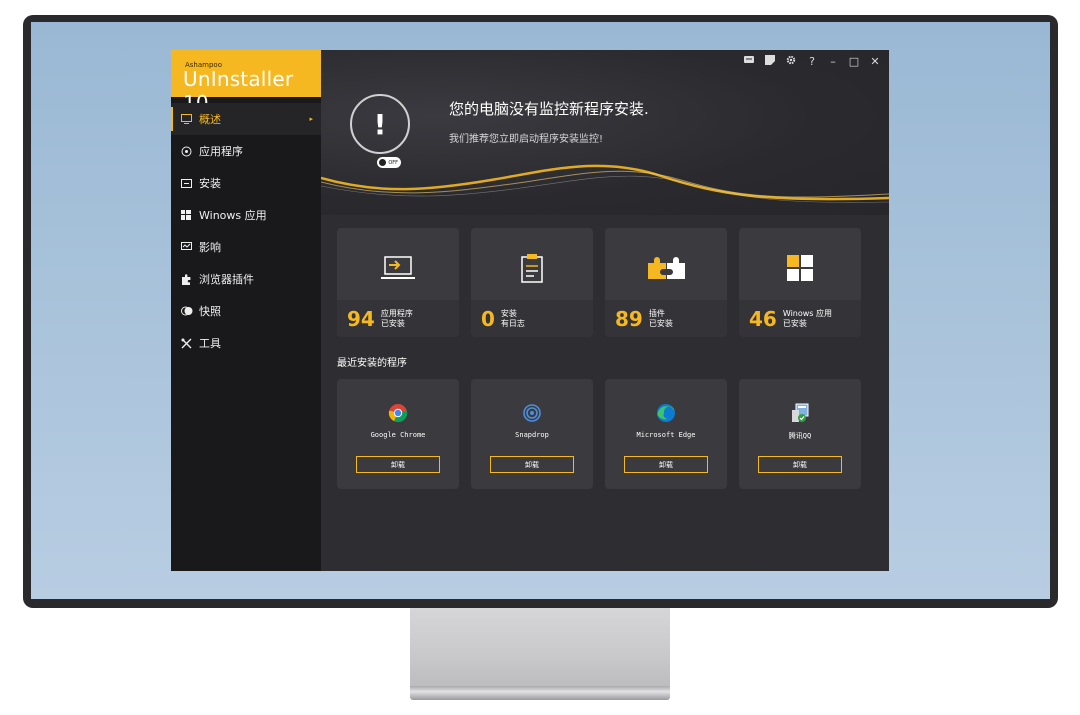 The height and width of the screenshot is (715, 1080). Describe the element at coordinates (532, 413) in the screenshot. I see `snapdrop-icon` at that location.